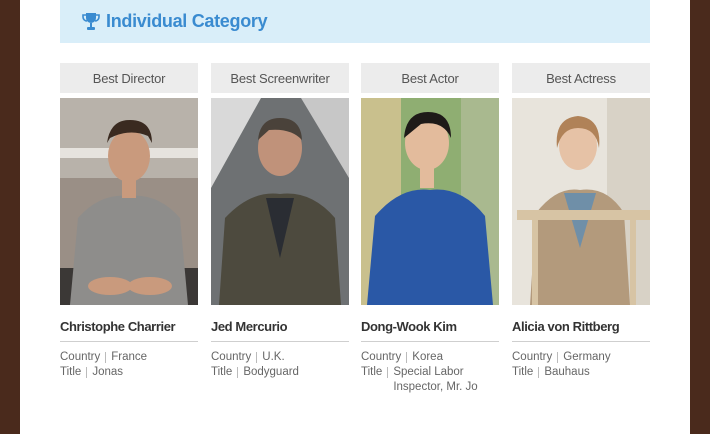  I want to click on country-value: U.K., so click(273, 357).